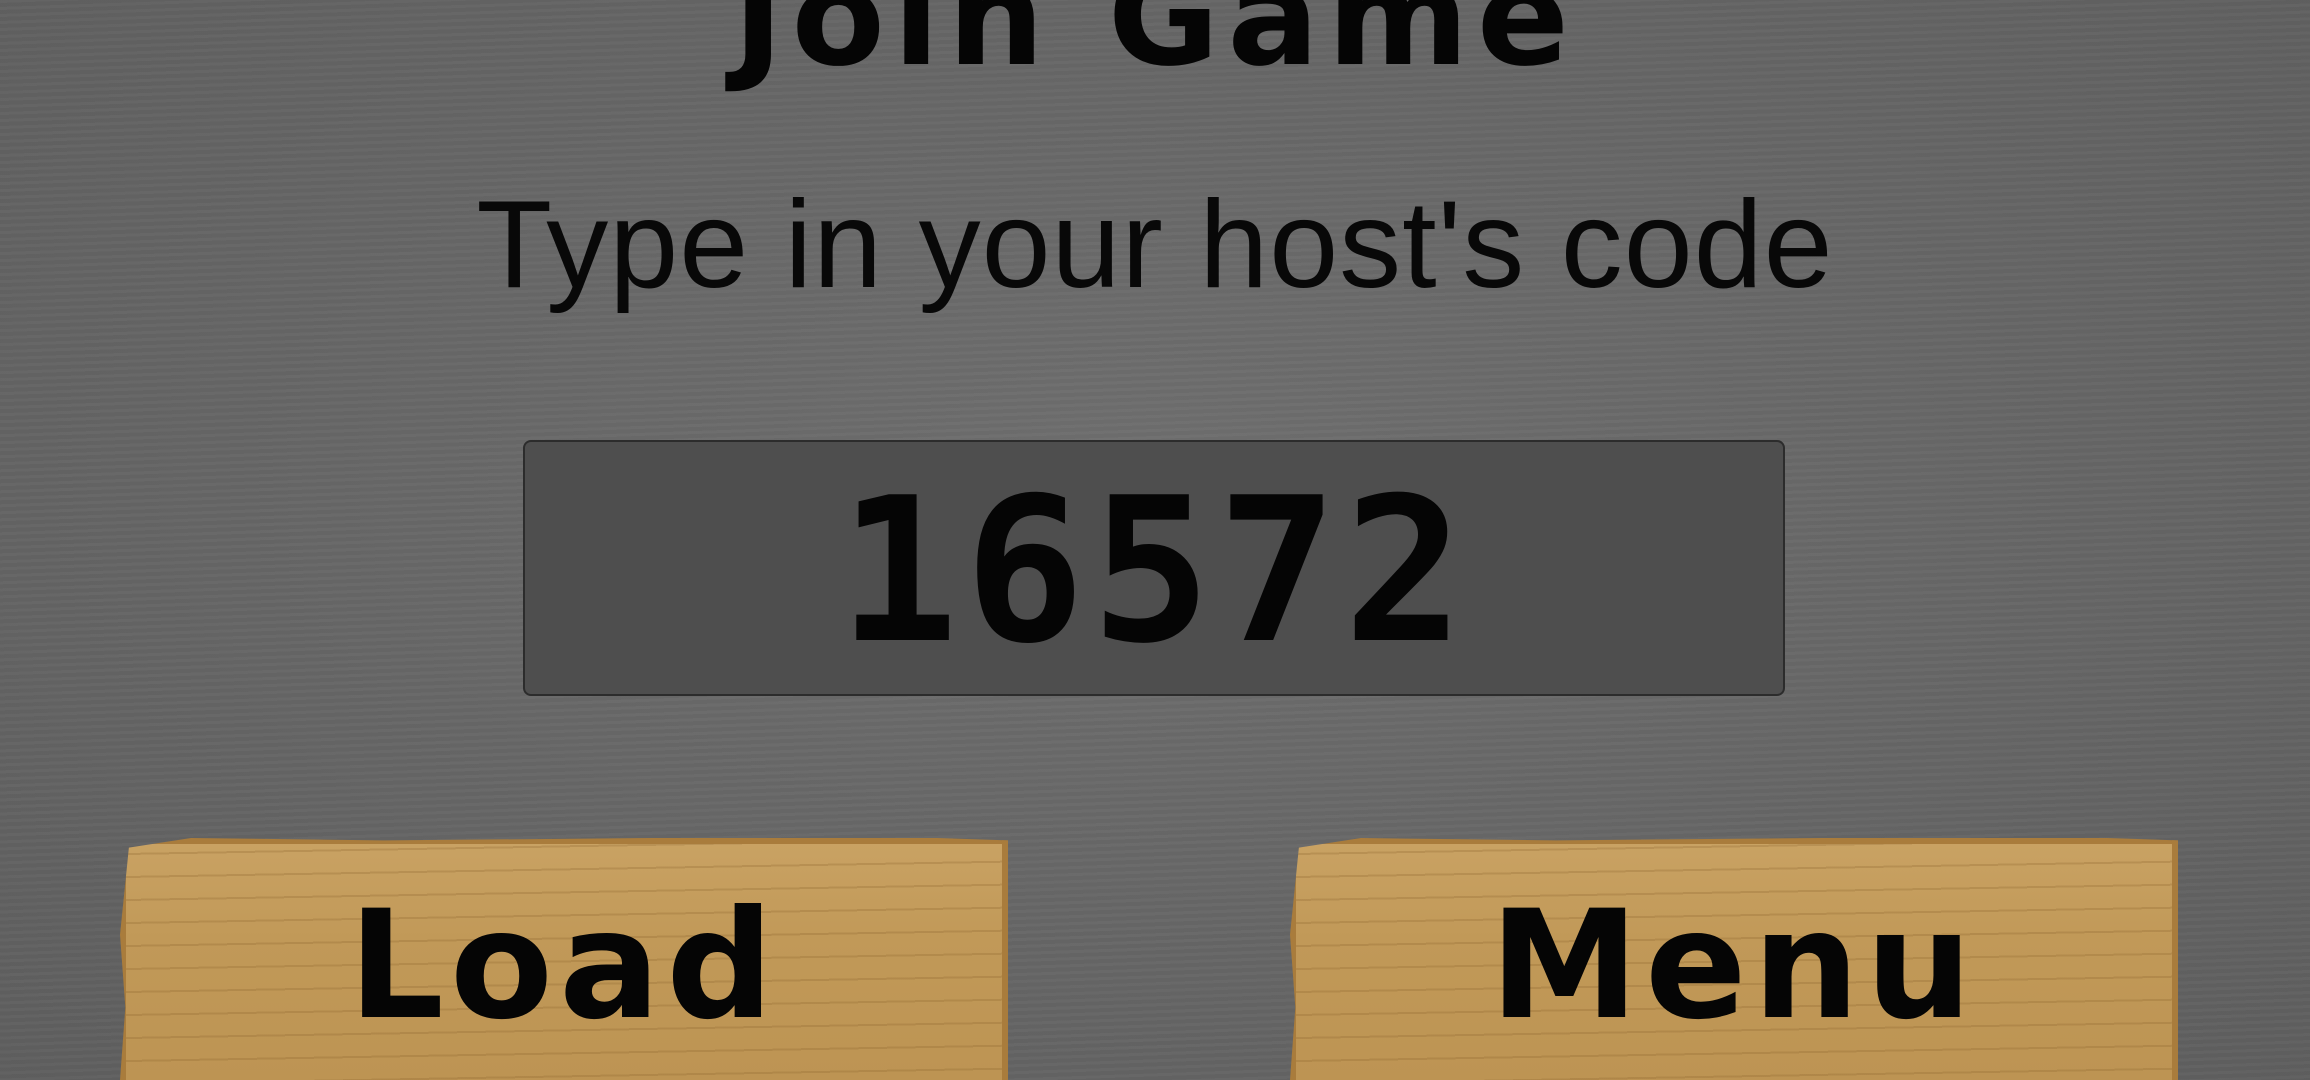 The width and height of the screenshot is (2310, 1080). What do you see at coordinates (1155, 48) in the screenshot?
I see `screen-title: Join Game` at bounding box center [1155, 48].